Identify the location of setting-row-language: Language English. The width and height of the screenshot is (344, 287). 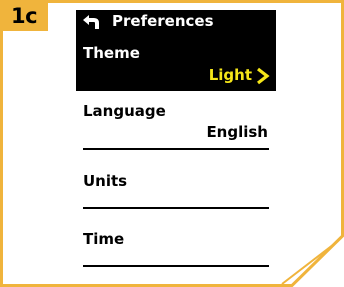
(176, 125).